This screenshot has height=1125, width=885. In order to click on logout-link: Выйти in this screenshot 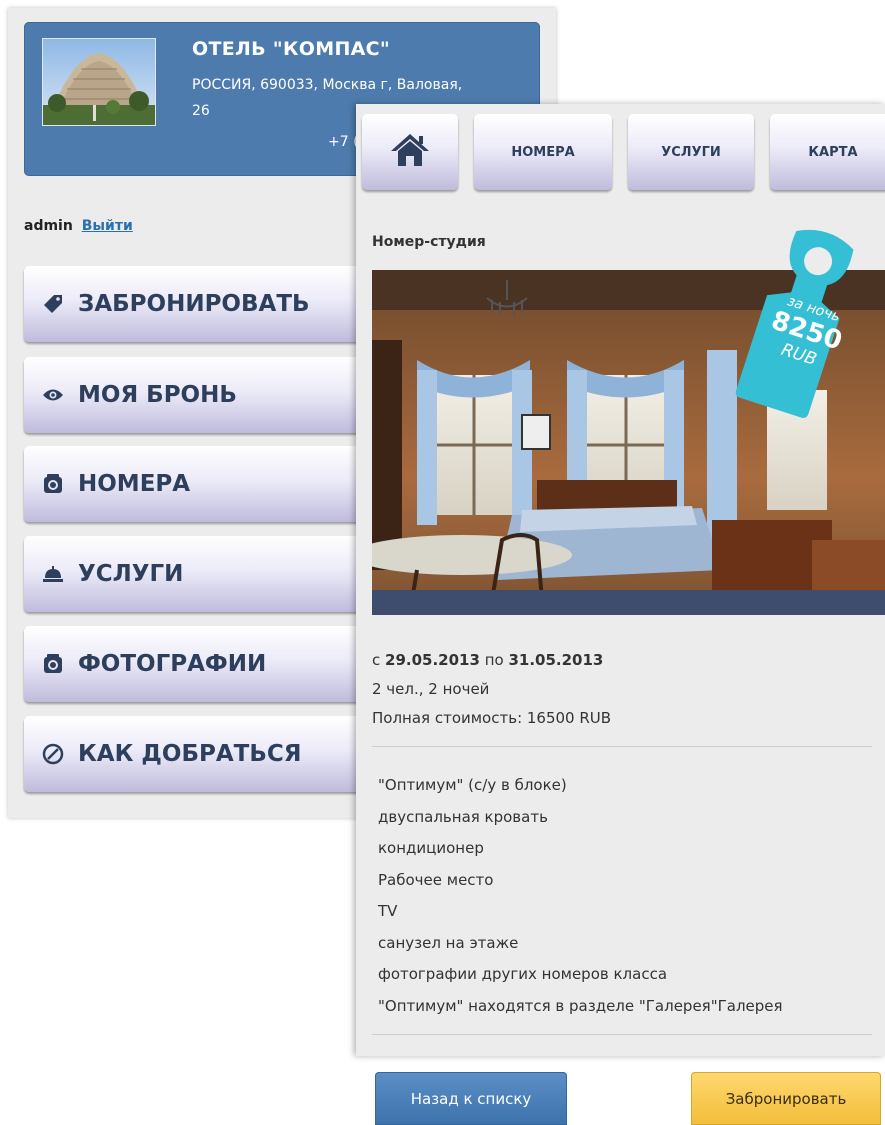, I will do `click(107, 226)`.